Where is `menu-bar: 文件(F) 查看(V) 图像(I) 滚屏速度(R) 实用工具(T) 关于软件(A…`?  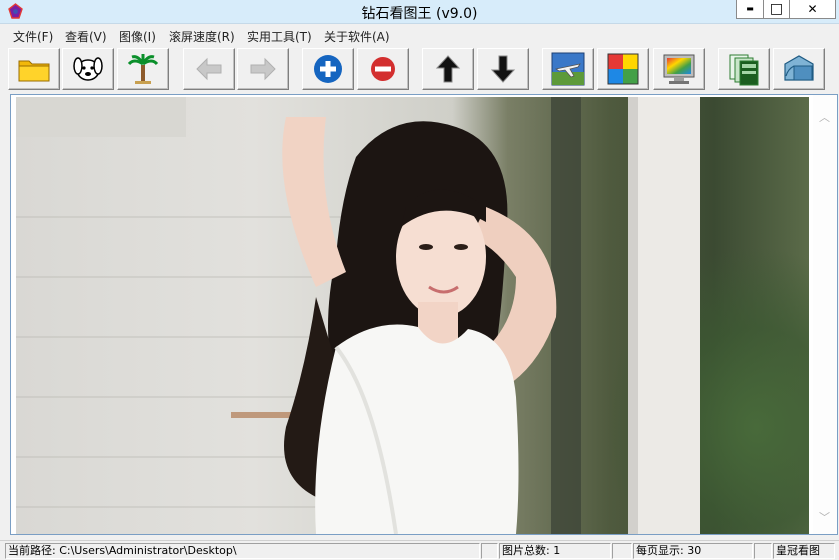
menu-bar: 文件(F) 查看(V) 图像(I) 滚屏速度(R) 实用工具(T) 关于软件(A… is located at coordinates (419, 35).